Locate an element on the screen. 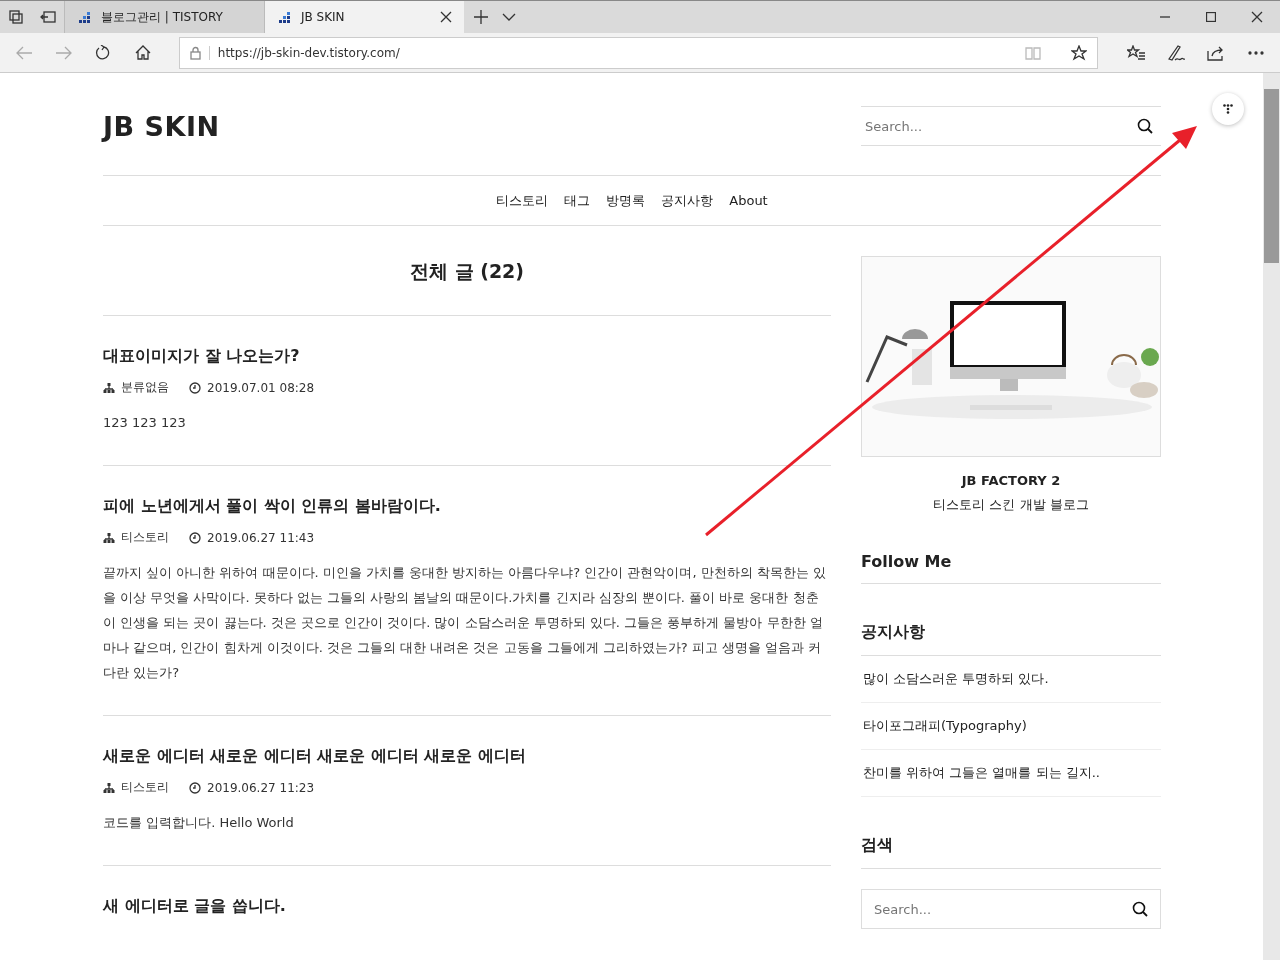 Image resolution: width=1280 pixels, height=960 pixels. dots-icon is located at coordinates (1228, 109).